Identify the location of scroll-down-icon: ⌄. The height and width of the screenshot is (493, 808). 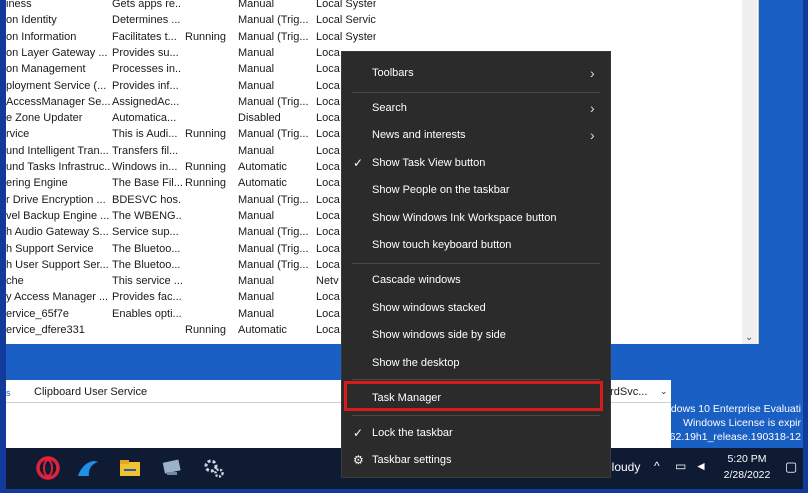
(749, 337).